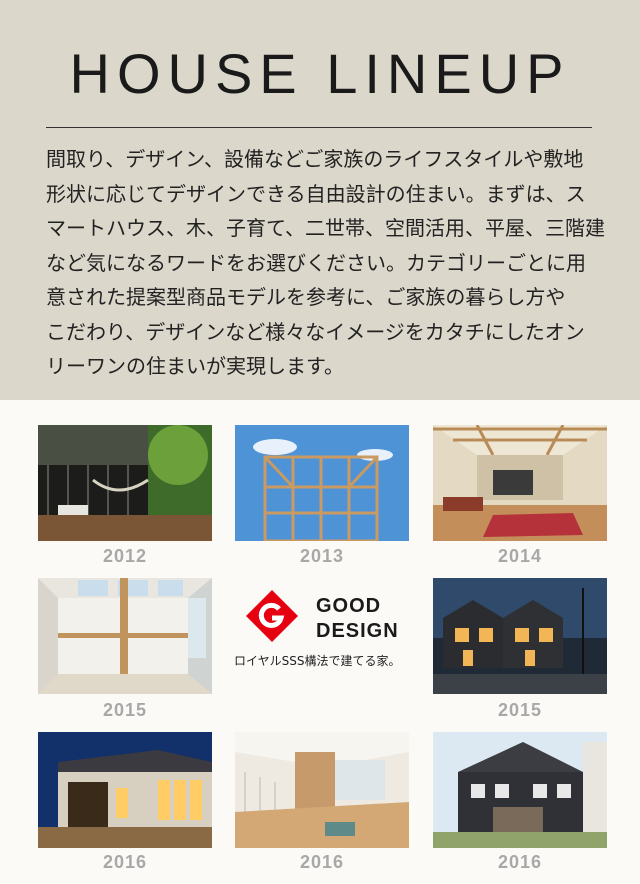 The image size is (640, 884). I want to click on intro-line: など気になるワードをお選びください。カテゴリーごとに用, so click(316, 262).